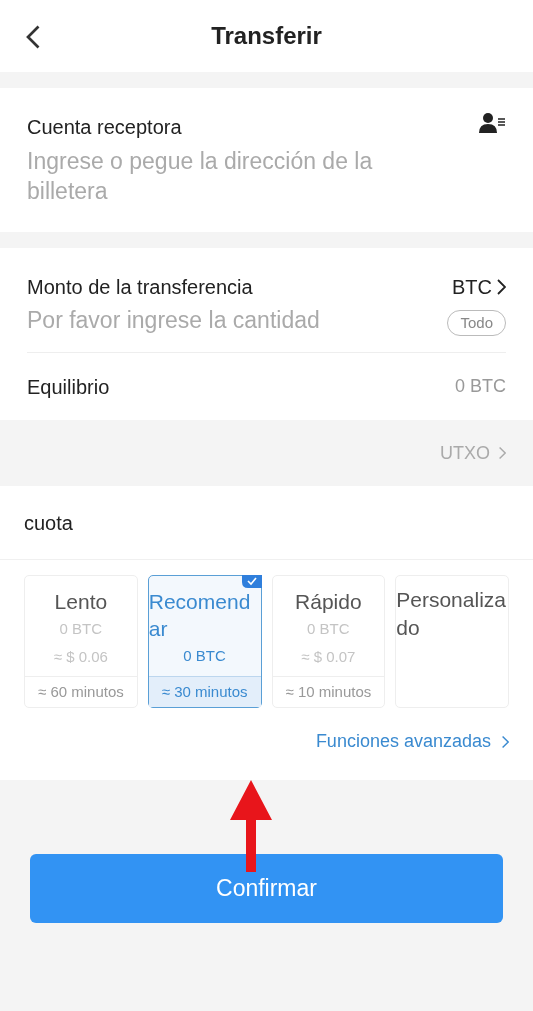 This screenshot has height=1011, width=533. I want to click on fee-option-name: Rápido, so click(328, 602).